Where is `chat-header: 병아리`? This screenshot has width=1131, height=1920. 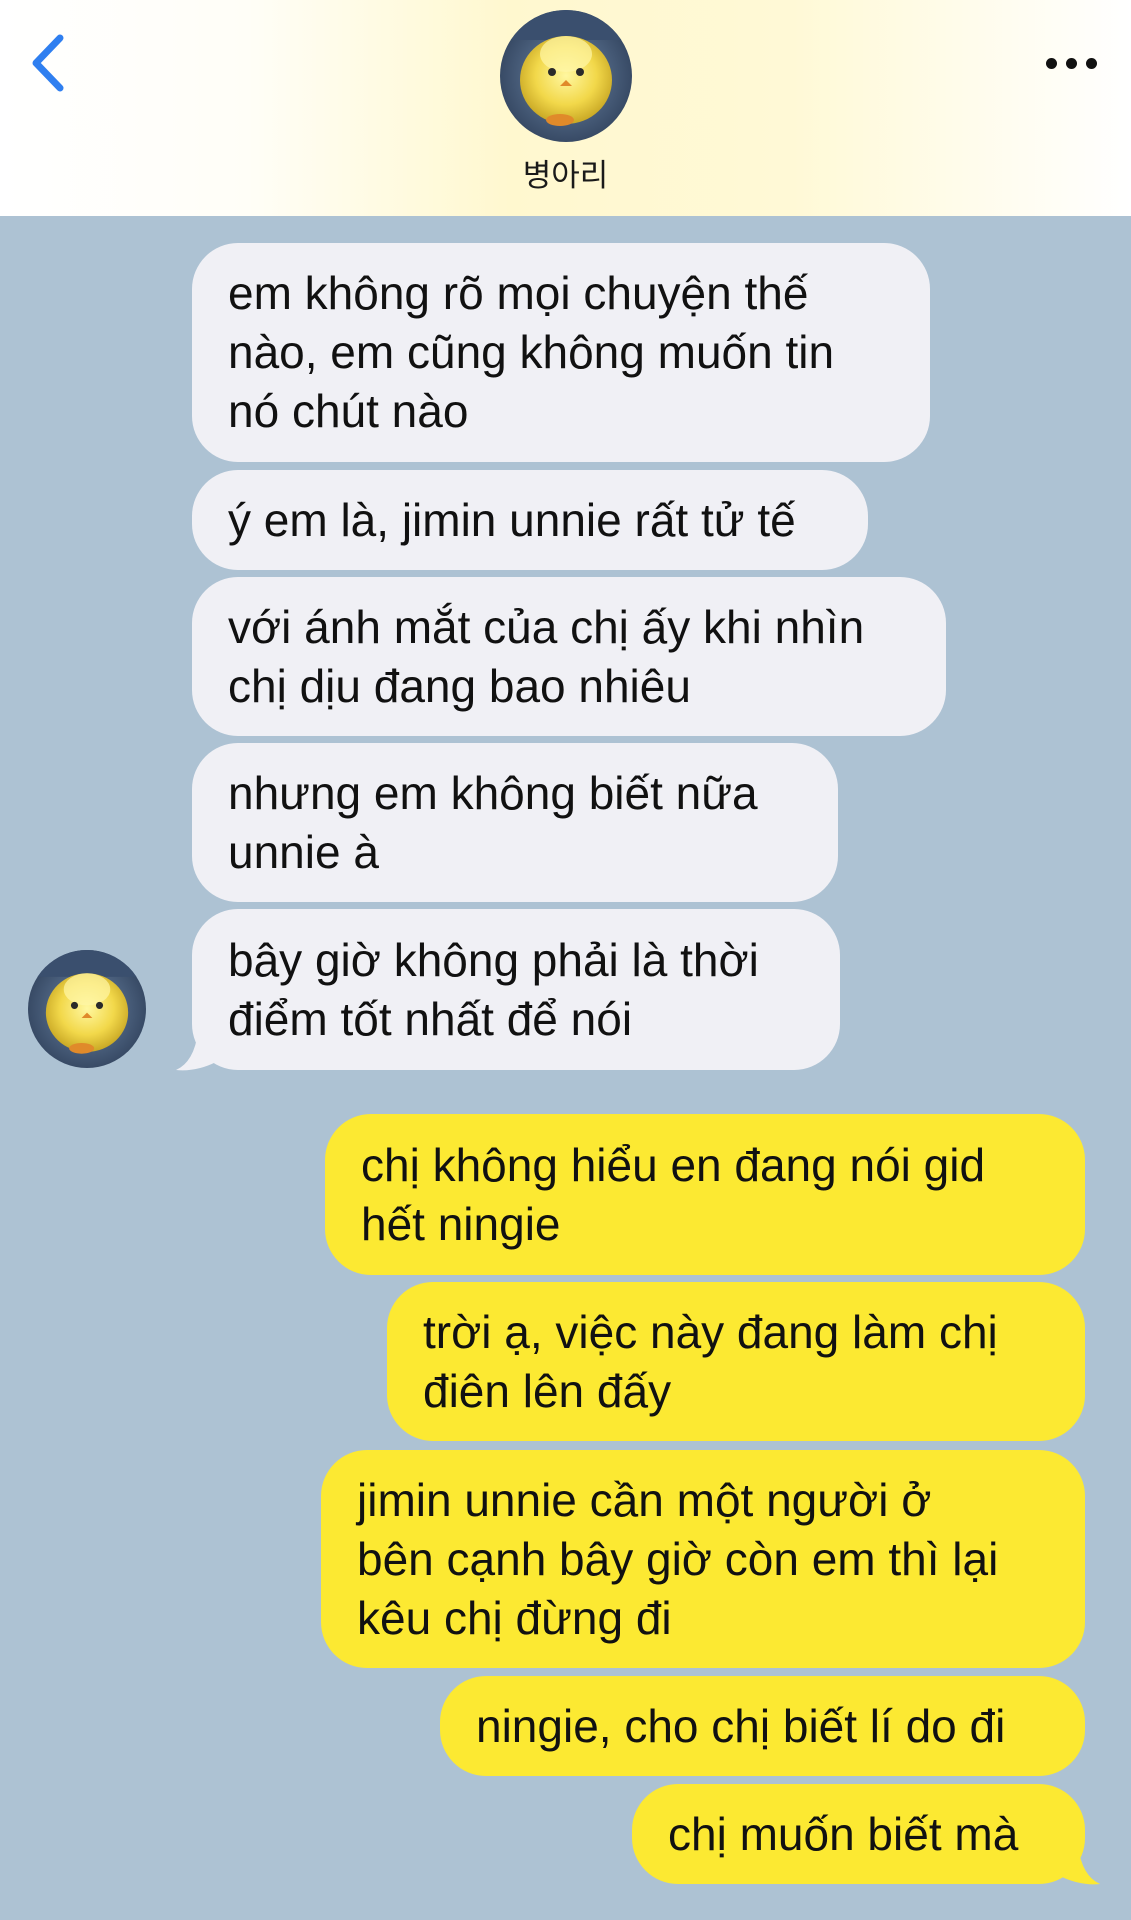
chat-header: 병아리 is located at coordinates (565, 108).